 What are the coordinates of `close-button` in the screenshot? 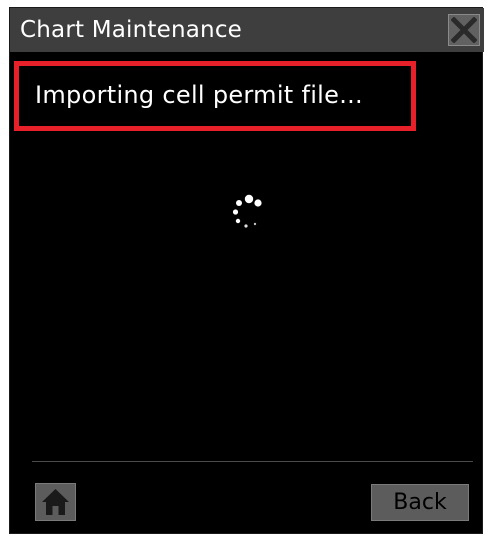 It's located at (464, 30).